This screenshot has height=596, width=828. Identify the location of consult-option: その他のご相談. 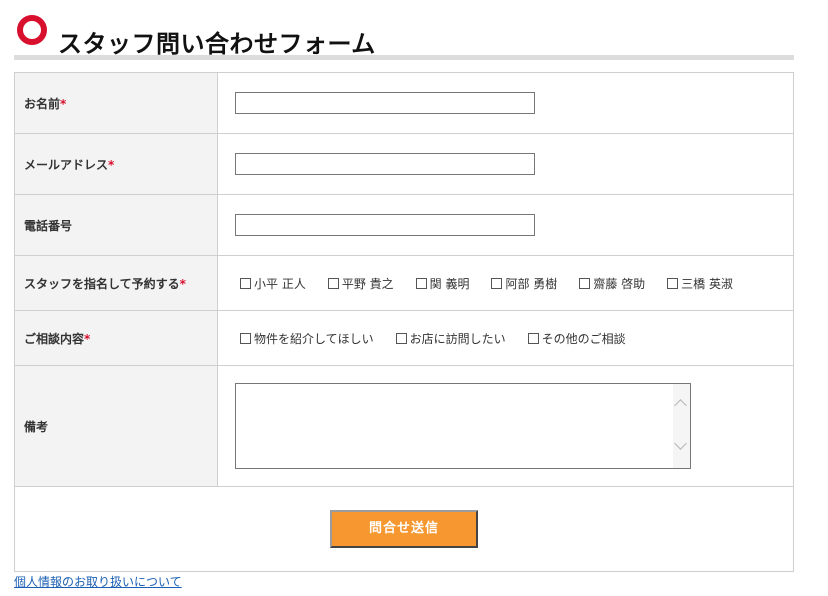
(576, 338).